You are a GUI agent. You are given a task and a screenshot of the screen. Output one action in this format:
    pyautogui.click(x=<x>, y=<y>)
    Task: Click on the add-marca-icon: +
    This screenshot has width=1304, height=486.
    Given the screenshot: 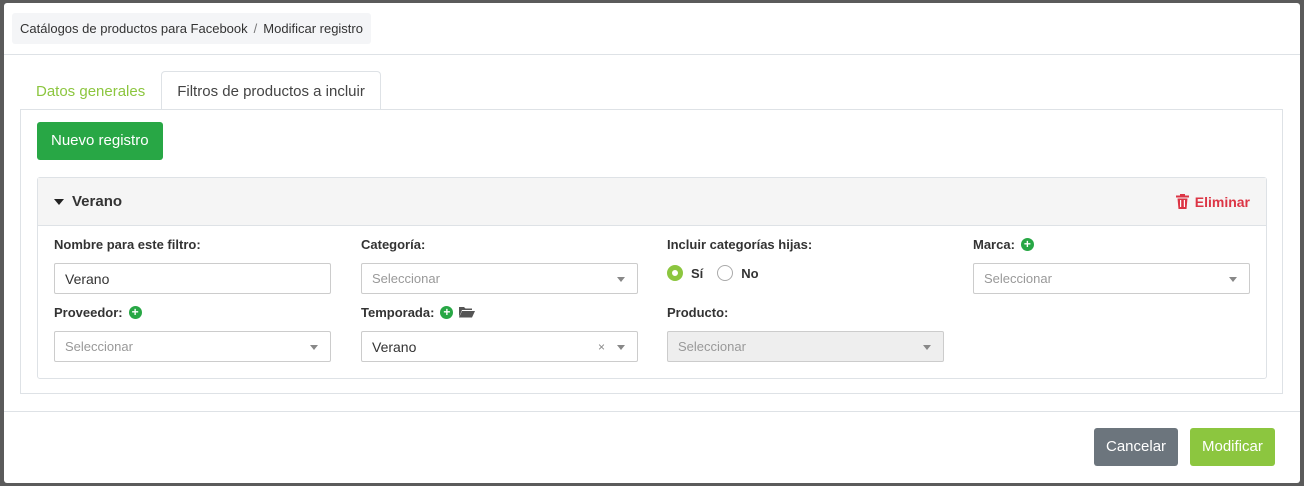 What is the action you would take?
    pyautogui.click(x=1027, y=244)
    